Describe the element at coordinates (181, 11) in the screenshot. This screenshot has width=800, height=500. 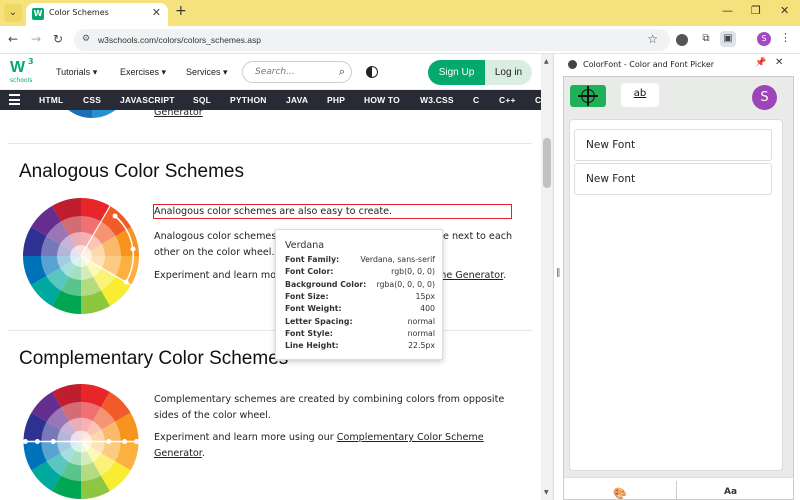
I see `new-tab-button: +` at that location.